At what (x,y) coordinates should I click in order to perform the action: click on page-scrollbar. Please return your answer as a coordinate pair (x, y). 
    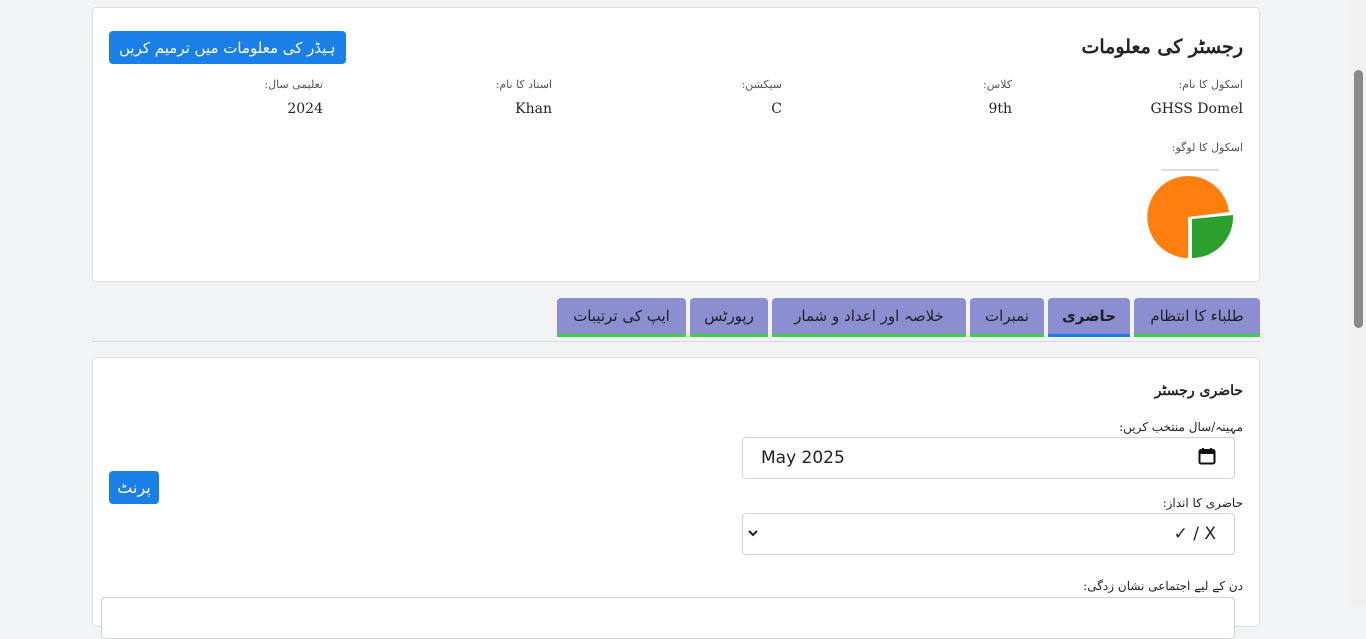
    Looking at the image, I should click on (1358, 303).